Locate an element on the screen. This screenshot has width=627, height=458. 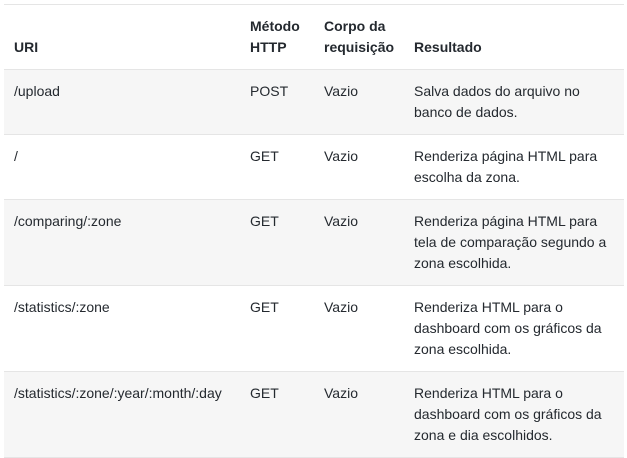
cell-uri: /upload is located at coordinates (122, 102).